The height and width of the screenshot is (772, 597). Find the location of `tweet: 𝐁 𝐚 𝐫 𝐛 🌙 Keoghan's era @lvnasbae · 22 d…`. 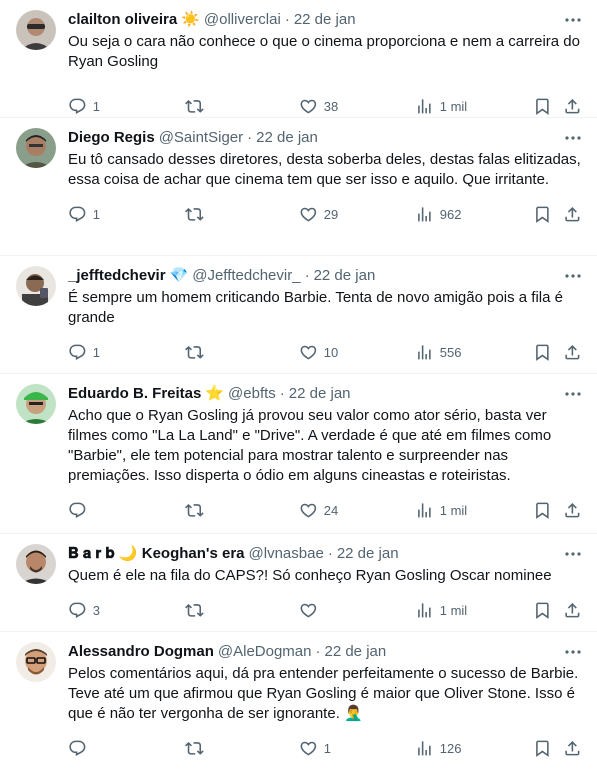

tweet: 𝐁 𝐚 𝐫 𝐛 🌙 Keoghan's era @lvnasbae · 22 d… is located at coordinates (298, 583).